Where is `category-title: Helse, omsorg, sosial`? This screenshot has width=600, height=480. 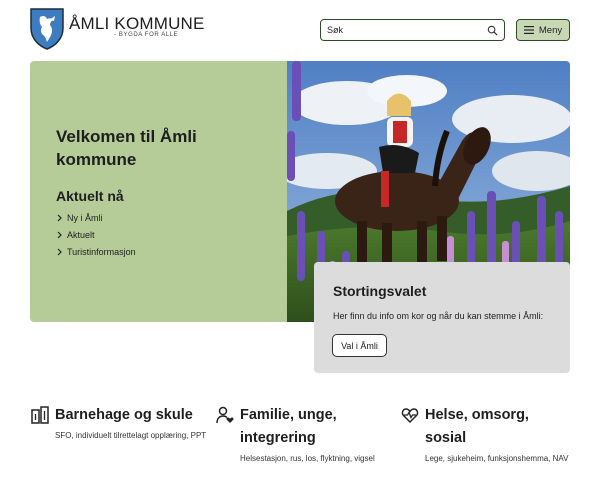
category-title: Helse, omsorg, sosial is located at coordinates (495, 427).